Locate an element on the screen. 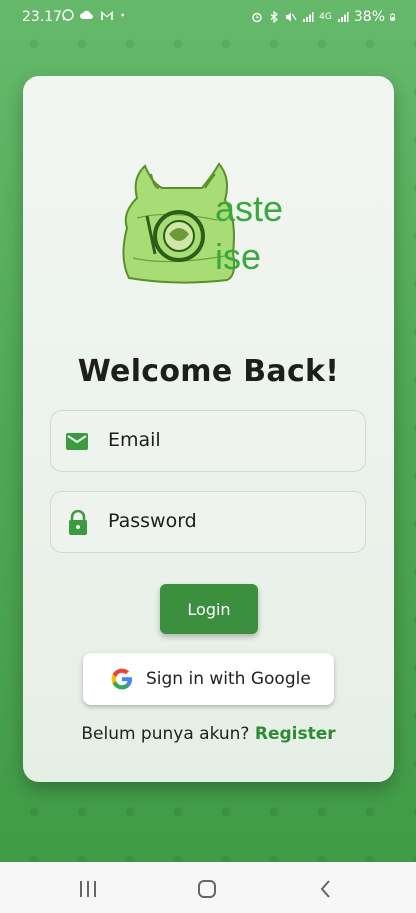 This screenshot has width=416, height=913. plastic-bag-logo-icon is located at coordinates (179, 223).